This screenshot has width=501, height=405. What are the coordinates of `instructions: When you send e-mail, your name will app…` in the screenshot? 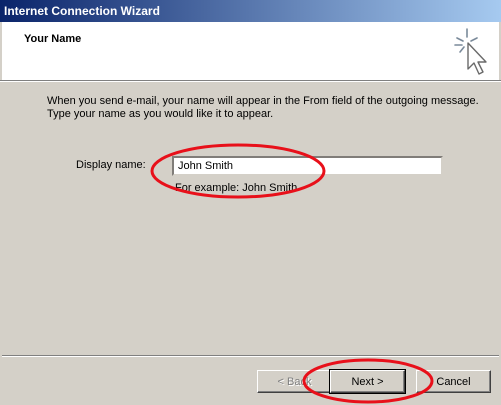 It's located at (267, 108).